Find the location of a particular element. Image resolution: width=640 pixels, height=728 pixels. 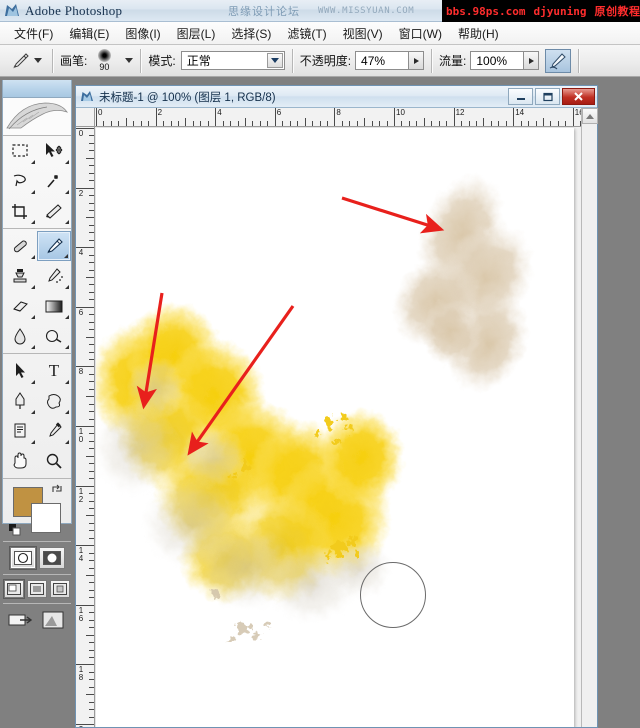

menu-window: 窗口(W) is located at coordinates (420, 33).